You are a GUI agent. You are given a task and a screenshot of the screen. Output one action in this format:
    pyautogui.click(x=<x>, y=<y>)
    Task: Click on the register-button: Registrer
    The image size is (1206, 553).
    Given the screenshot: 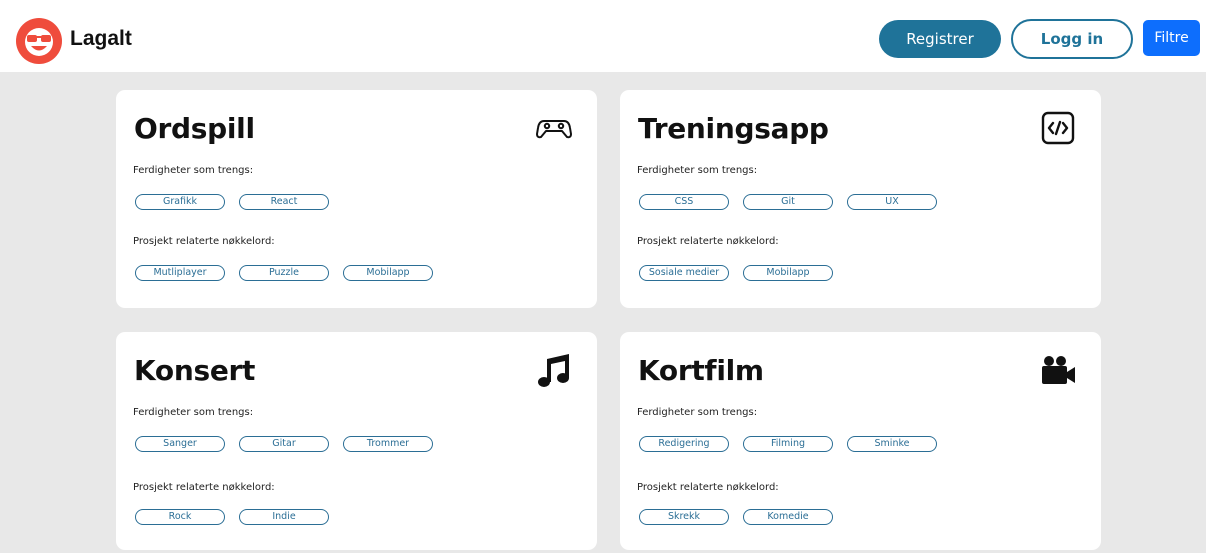 What is the action you would take?
    pyautogui.click(x=940, y=39)
    